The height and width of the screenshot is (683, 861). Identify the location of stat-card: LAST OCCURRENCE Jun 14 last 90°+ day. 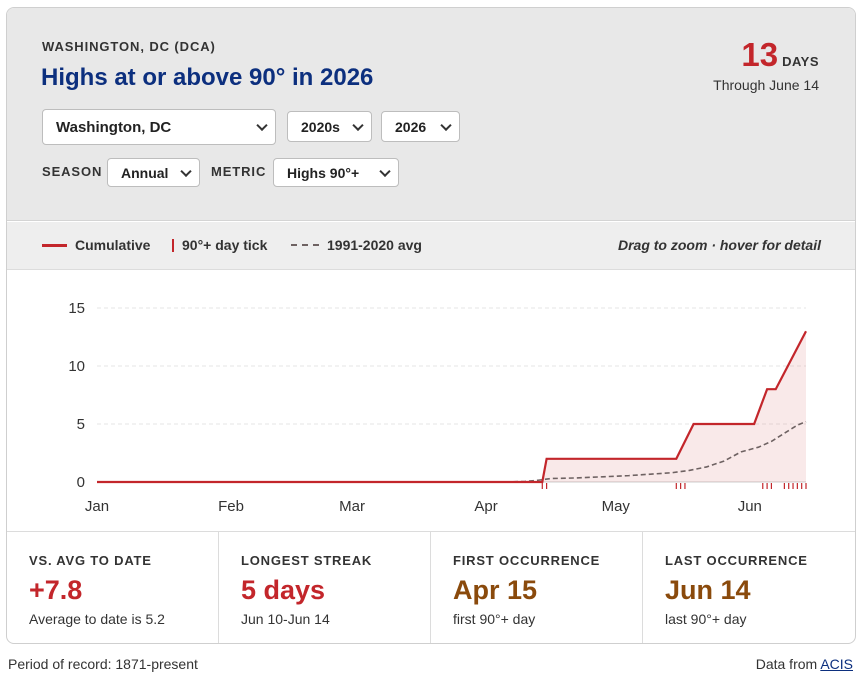
(749, 587).